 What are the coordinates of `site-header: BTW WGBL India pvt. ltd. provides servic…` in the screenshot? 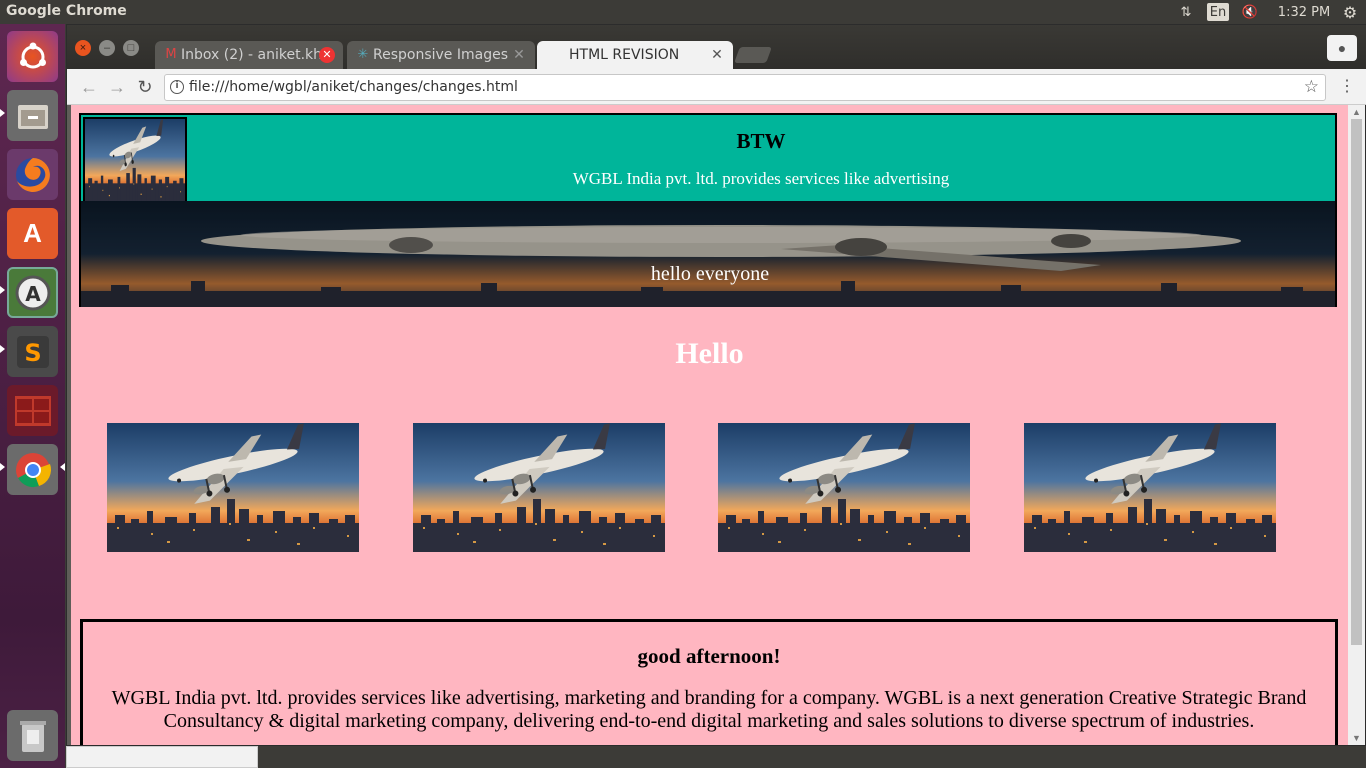 It's located at (708, 158).